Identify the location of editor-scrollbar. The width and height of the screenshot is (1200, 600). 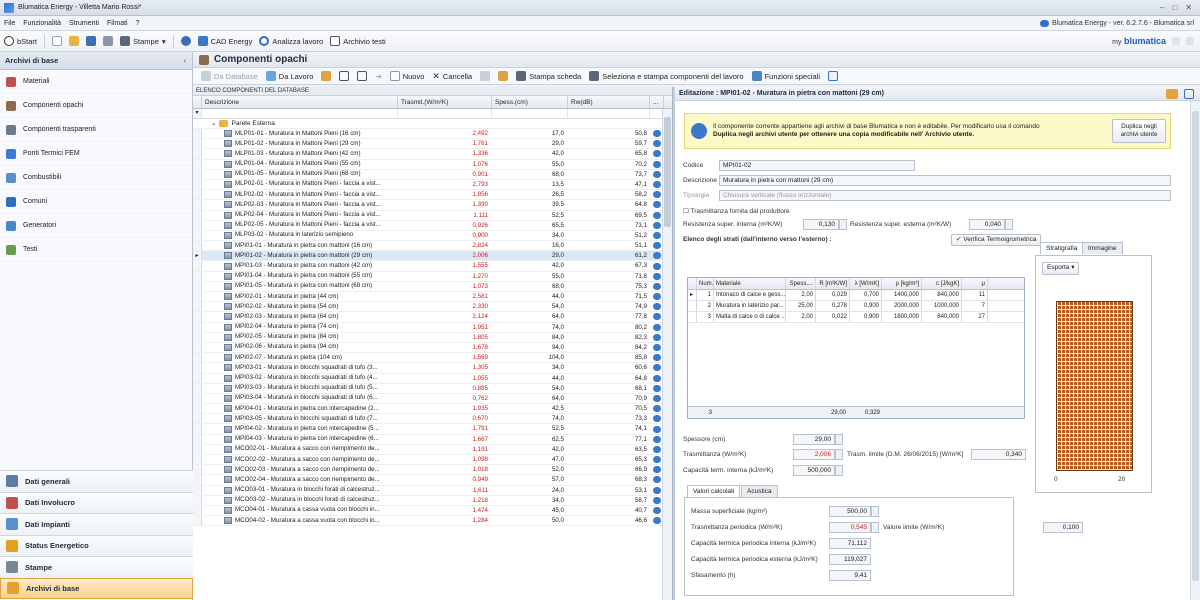
(1195, 350).